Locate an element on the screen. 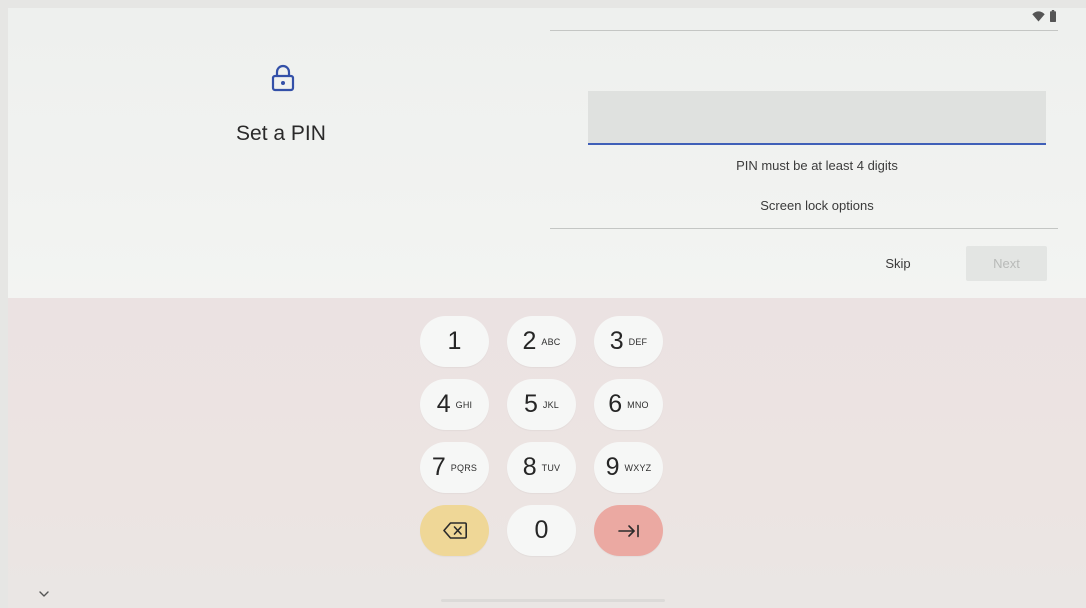  key-letters: DEF is located at coordinates (638, 341).